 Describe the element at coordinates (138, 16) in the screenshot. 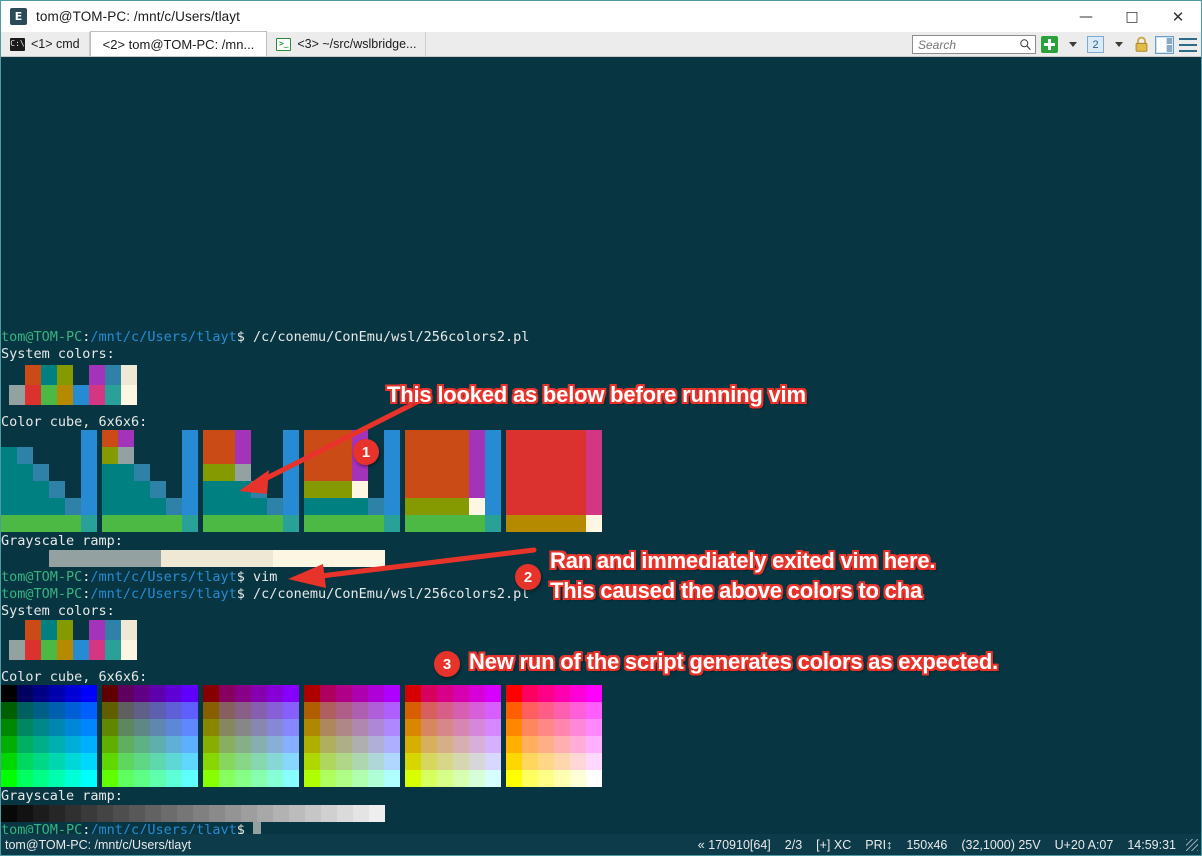

I see `window-title: tom@TOM-PC: /mnt/c/Users/tlayt` at that location.